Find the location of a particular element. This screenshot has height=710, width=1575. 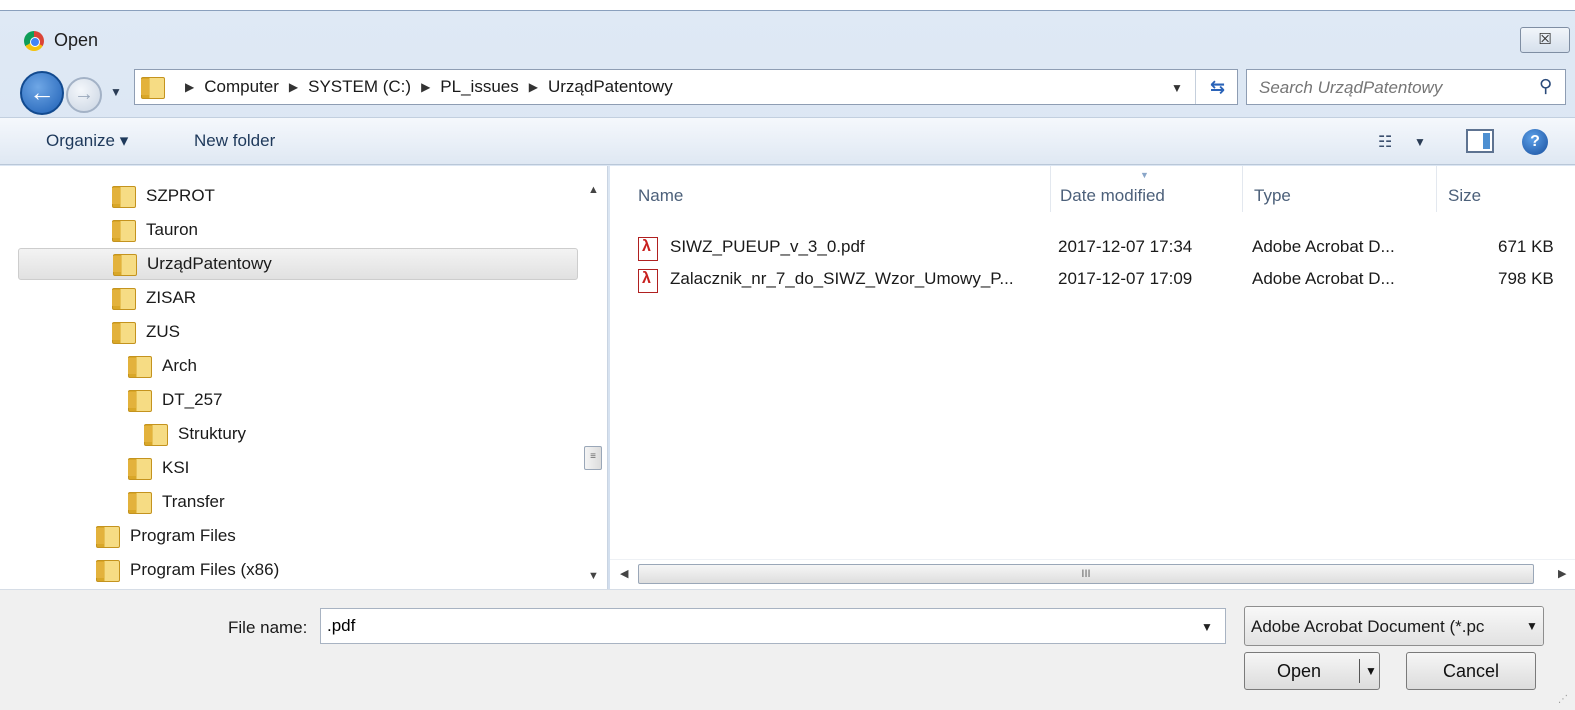

chevron-down-icon: ▼ is located at coordinates (1532, 626).